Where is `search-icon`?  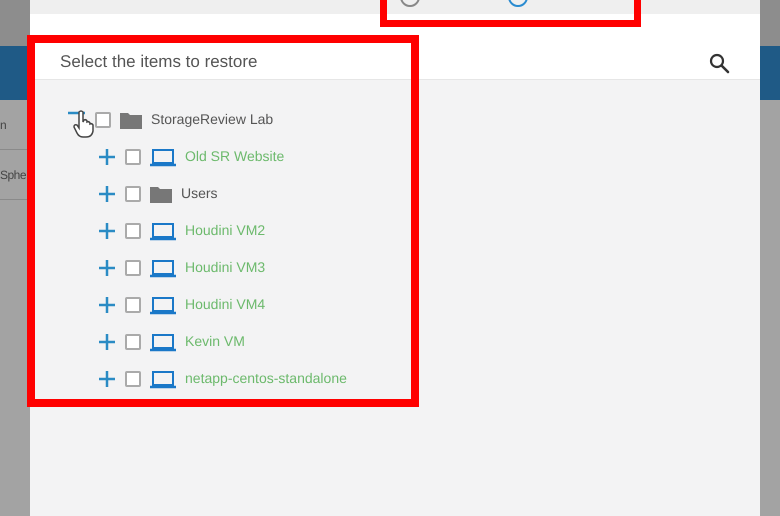 search-icon is located at coordinates (719, 63).